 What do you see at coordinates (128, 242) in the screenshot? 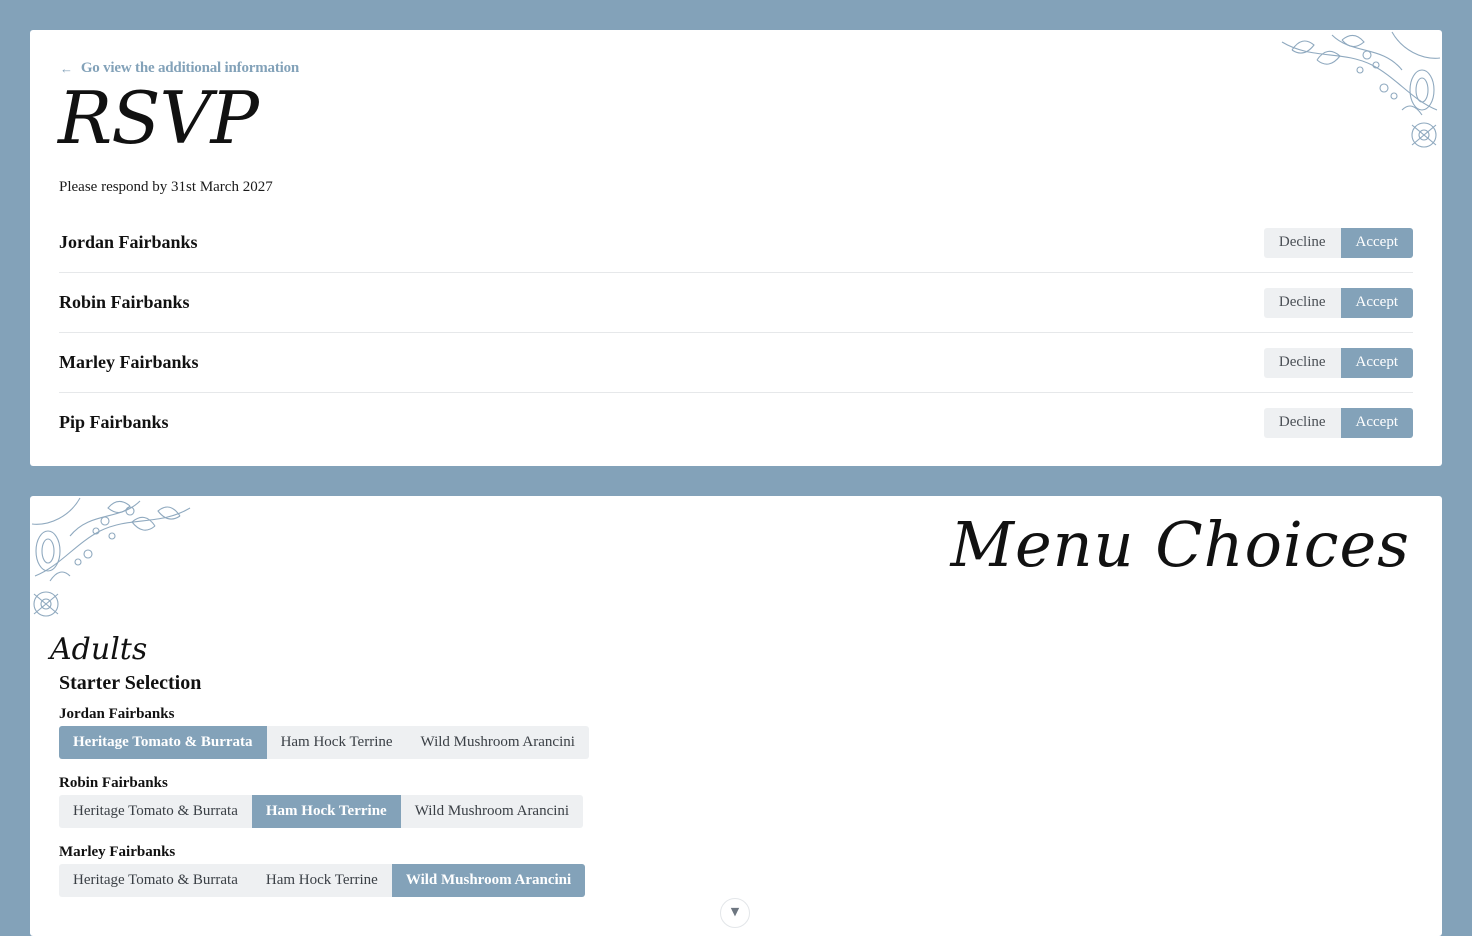
I see `guest-name: Jordan Fairbanks` at bounding box center [128, 242].